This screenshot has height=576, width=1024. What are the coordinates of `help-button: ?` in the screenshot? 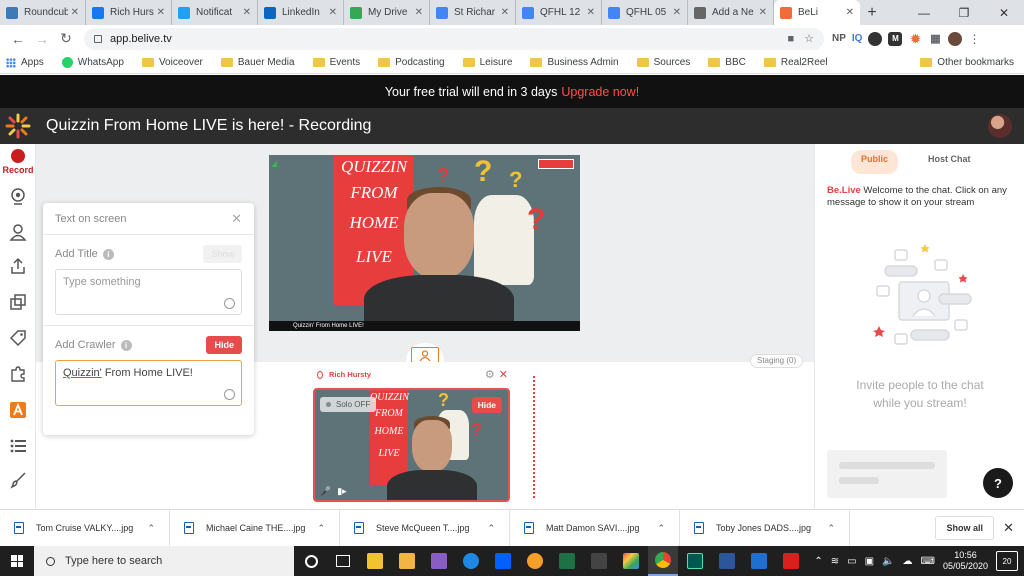 It's located at (998, 483).